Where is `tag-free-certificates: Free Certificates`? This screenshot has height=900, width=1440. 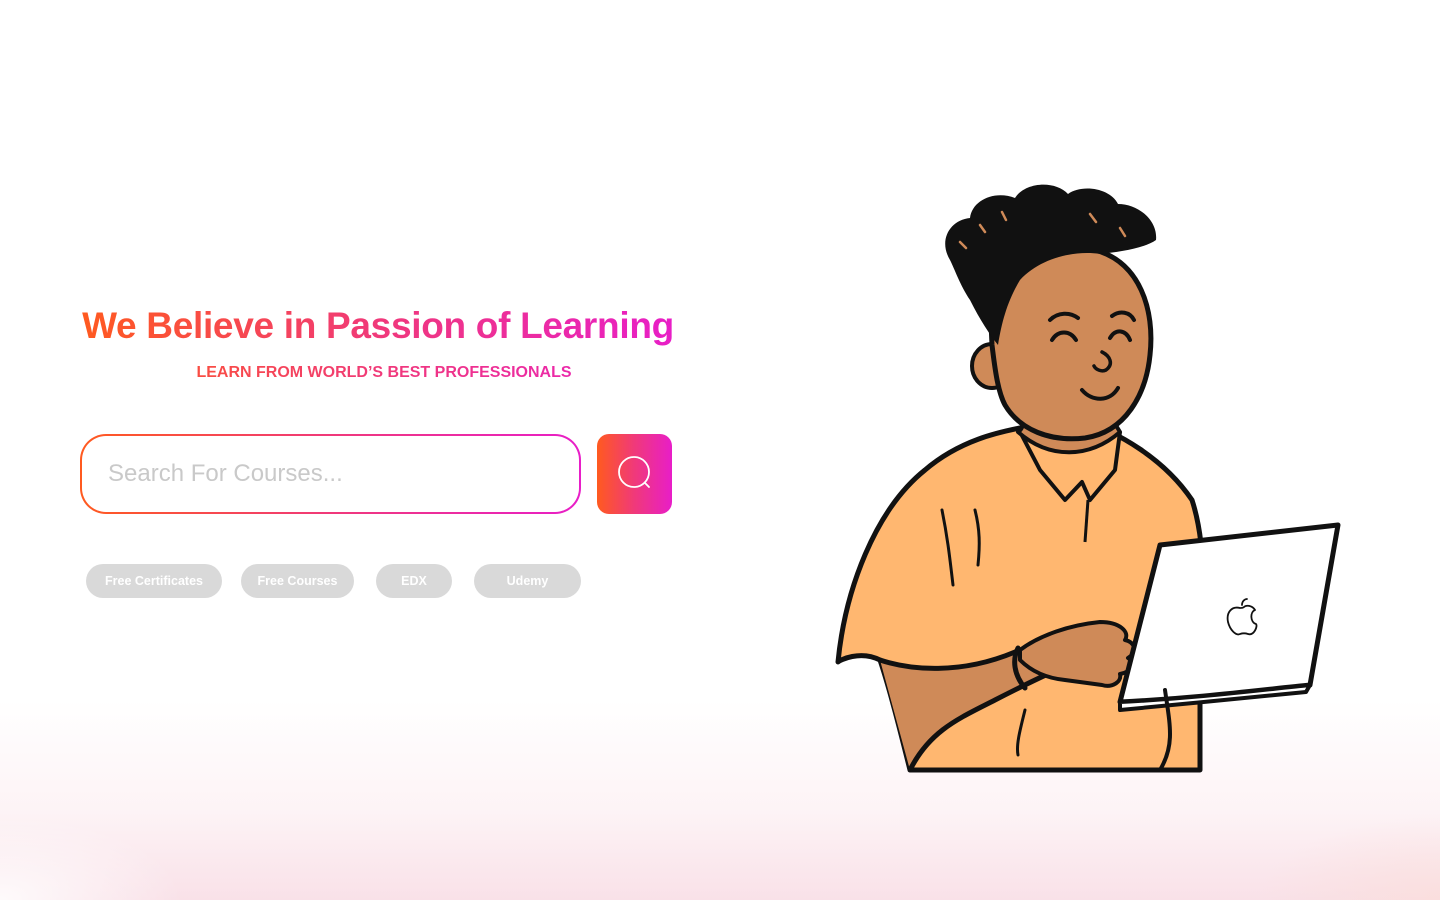
tag-free-certificates: Free Certificates is located at coordinates (154, 581).